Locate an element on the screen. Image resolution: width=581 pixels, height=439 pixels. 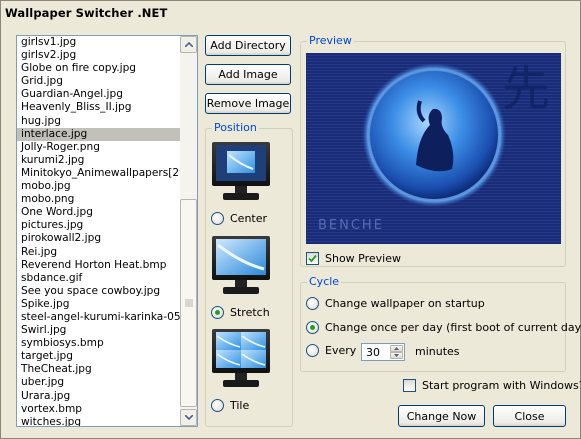
scroll-up-icon is located at coordinates (188, 44).